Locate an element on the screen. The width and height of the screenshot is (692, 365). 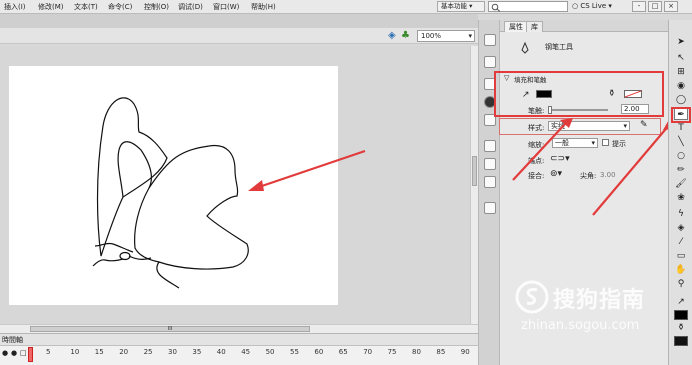
workspace-switcher: 基本功能 ▾ is located at coordinates (461, 6).